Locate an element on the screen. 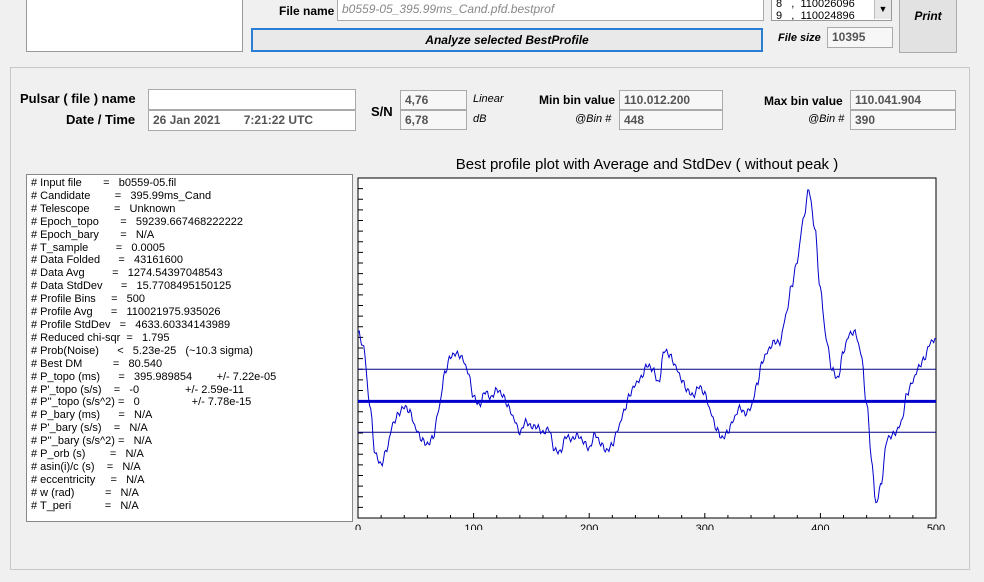 Image resolution: width=984 pixels, height=582 pixels. info-line: # w (rad) = N/A is located at coordinates (85, 492).